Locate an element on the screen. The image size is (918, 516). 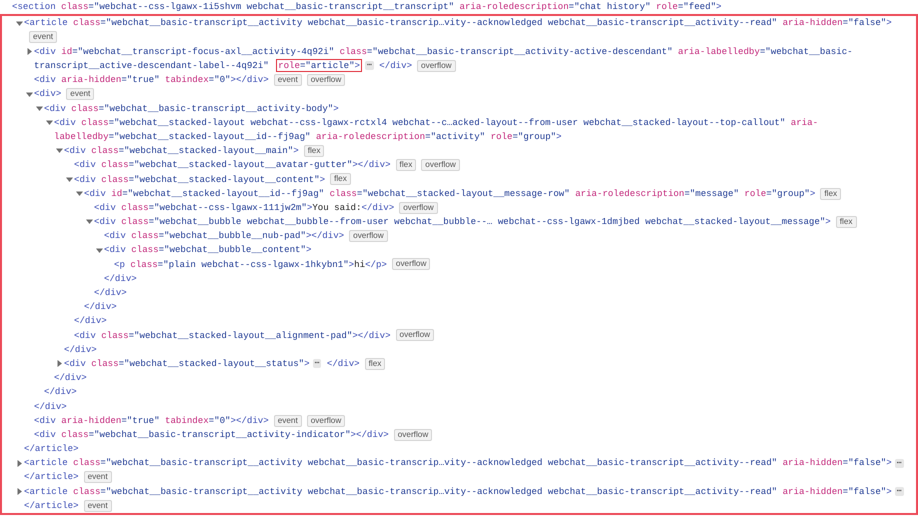
element-markup: <div class="webchat__bubble__nub-pad"></div> is located at coordinates (224, 236).